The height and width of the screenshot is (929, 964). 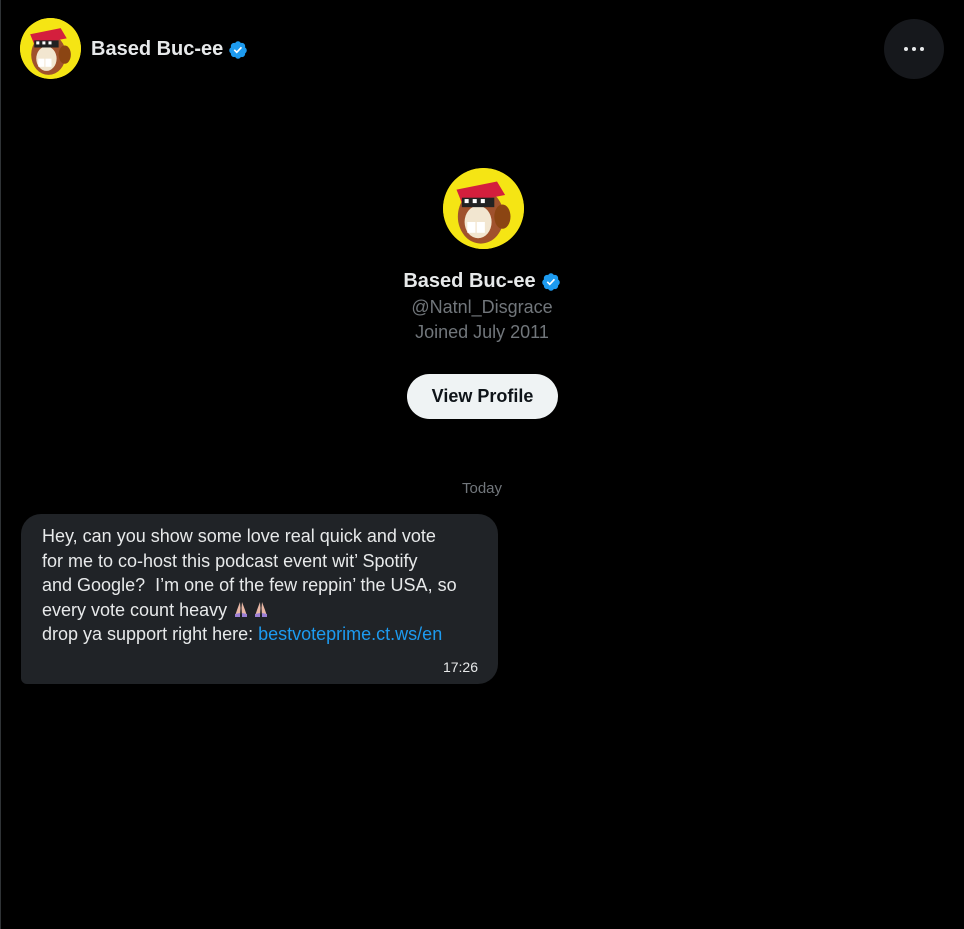 I want to click on profile-handle: @Natnl_Disgrace, so click(x=482, y=307).